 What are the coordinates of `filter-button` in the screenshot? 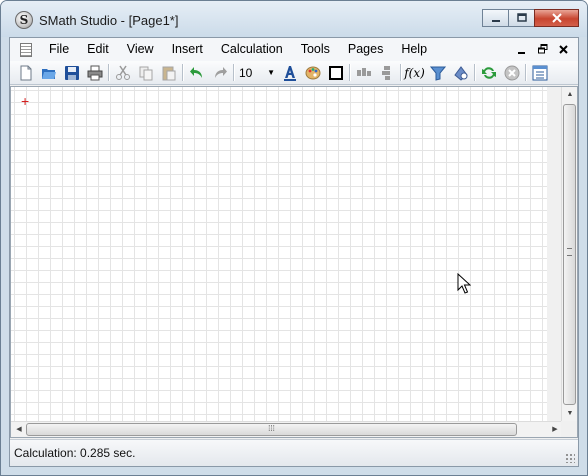 It's located at (437, 73).